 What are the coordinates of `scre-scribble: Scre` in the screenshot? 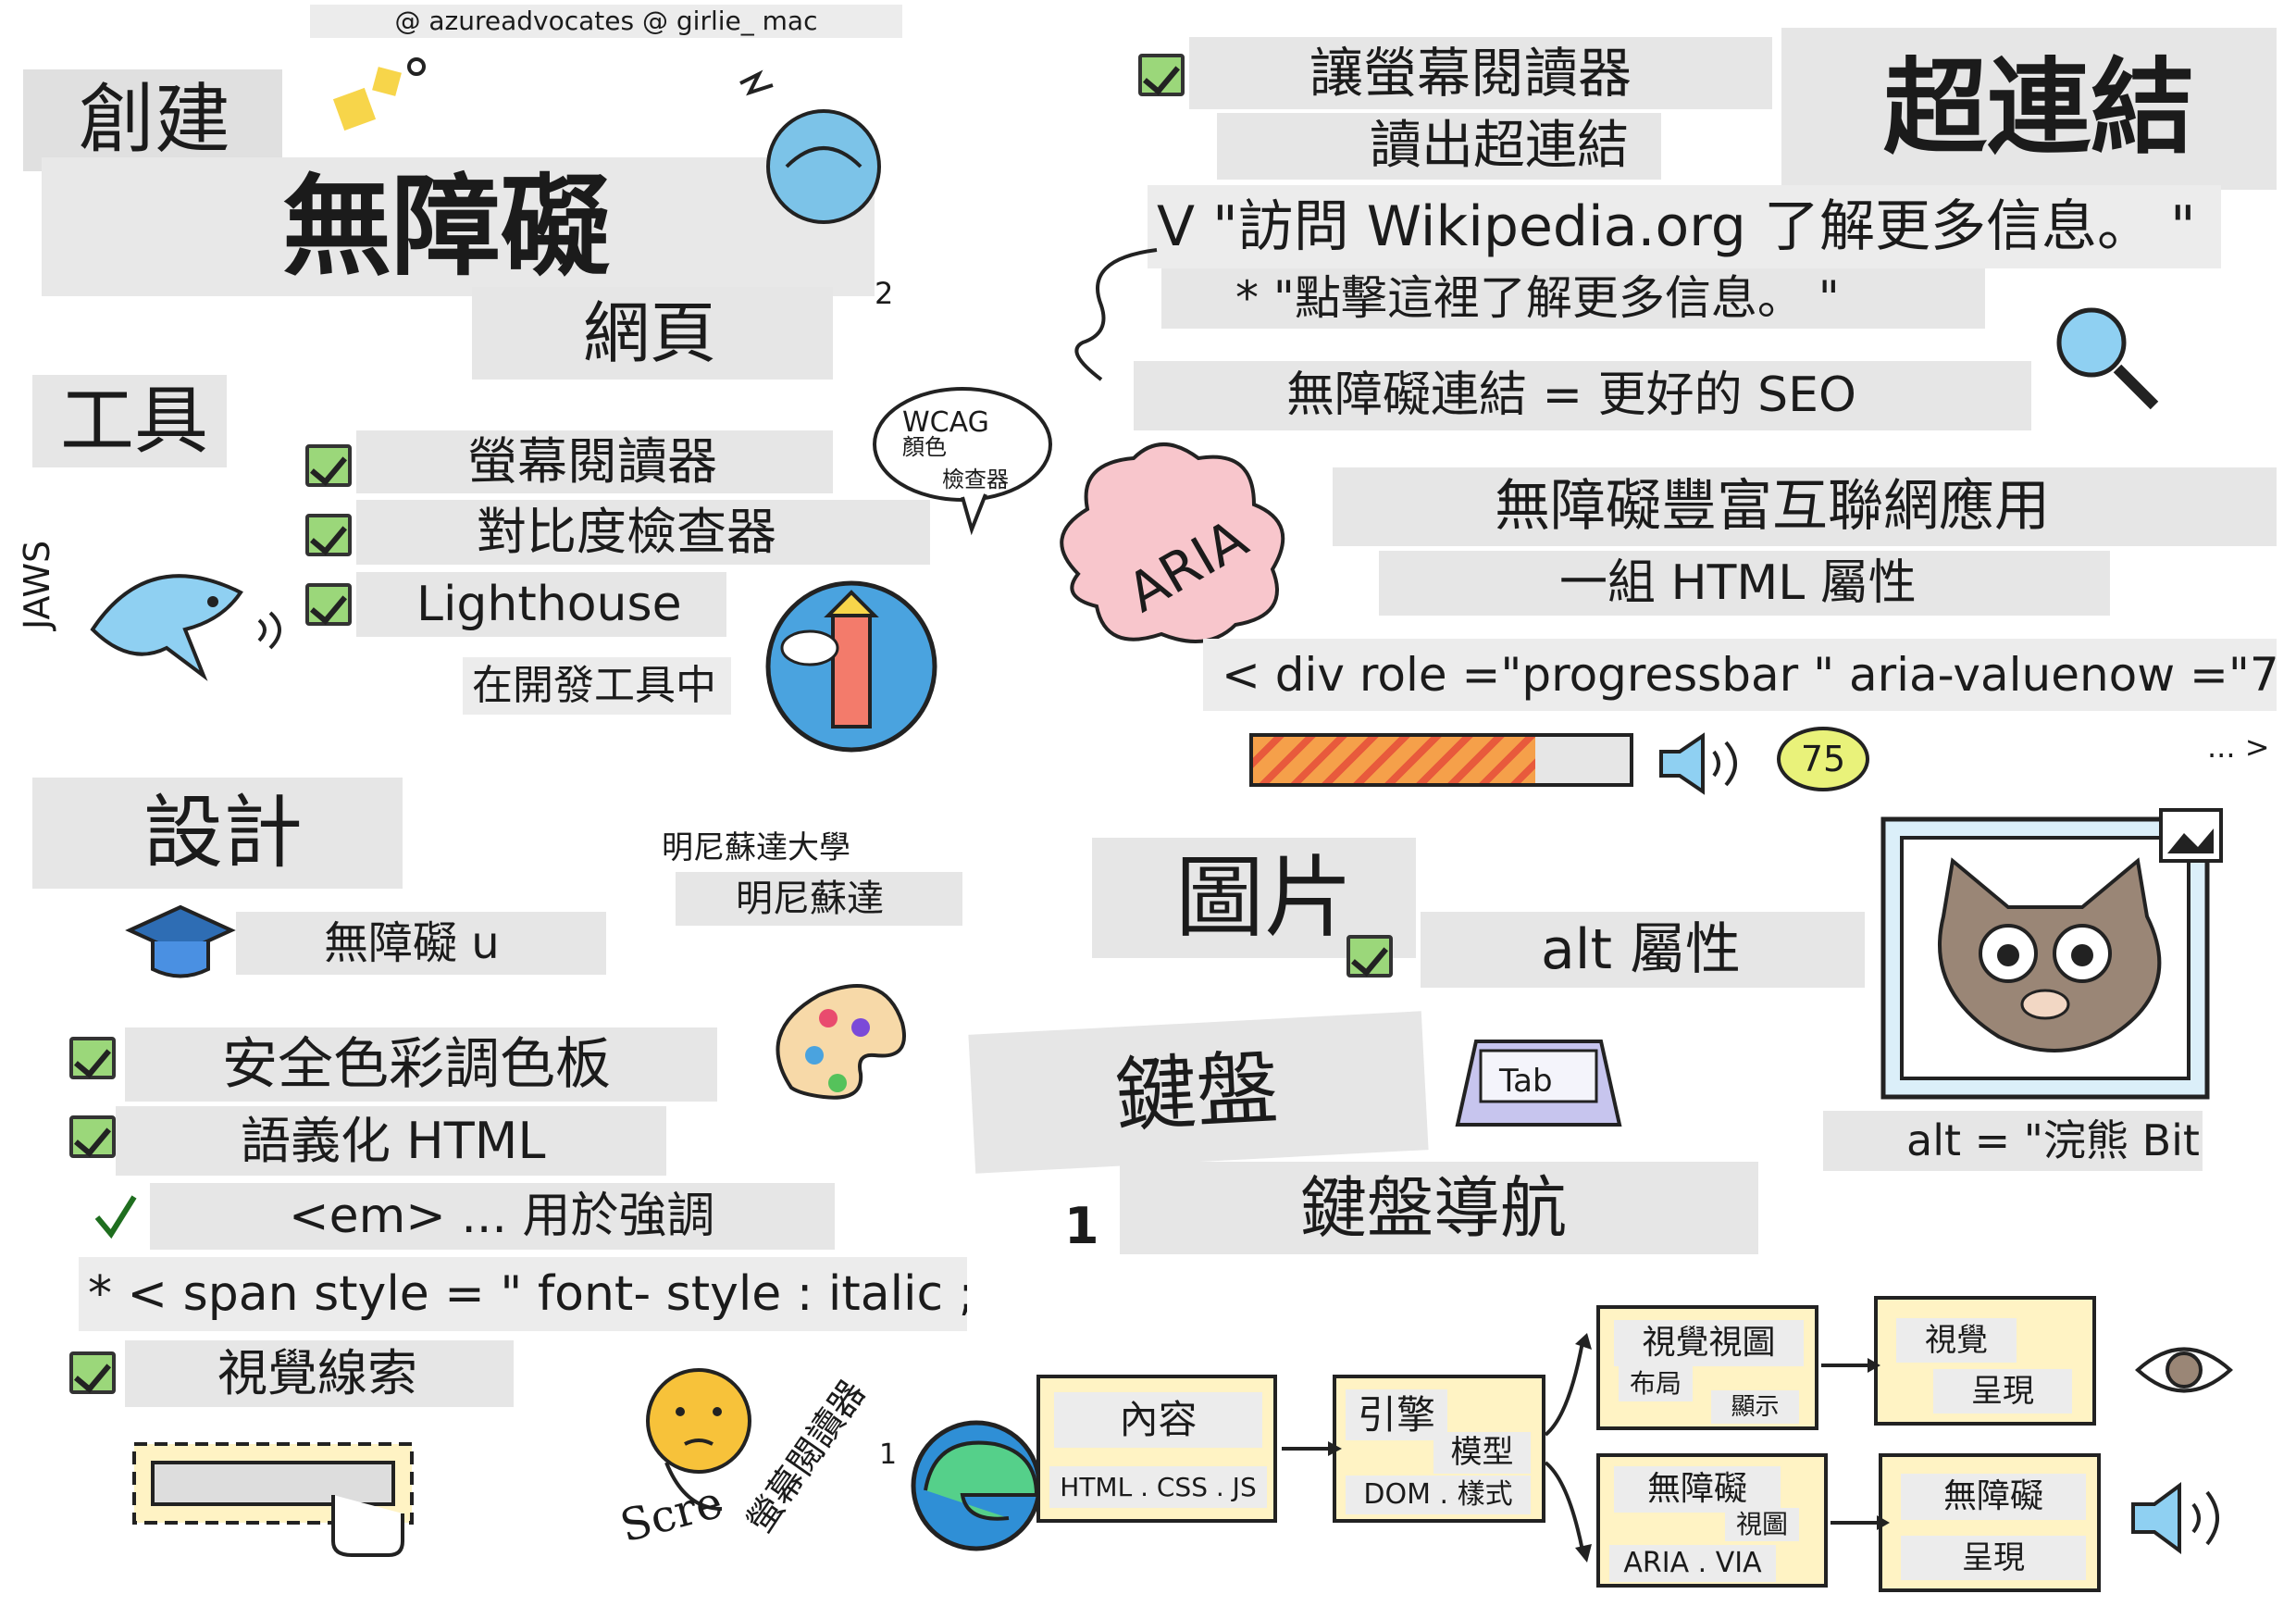 It's located at (671, 1515).